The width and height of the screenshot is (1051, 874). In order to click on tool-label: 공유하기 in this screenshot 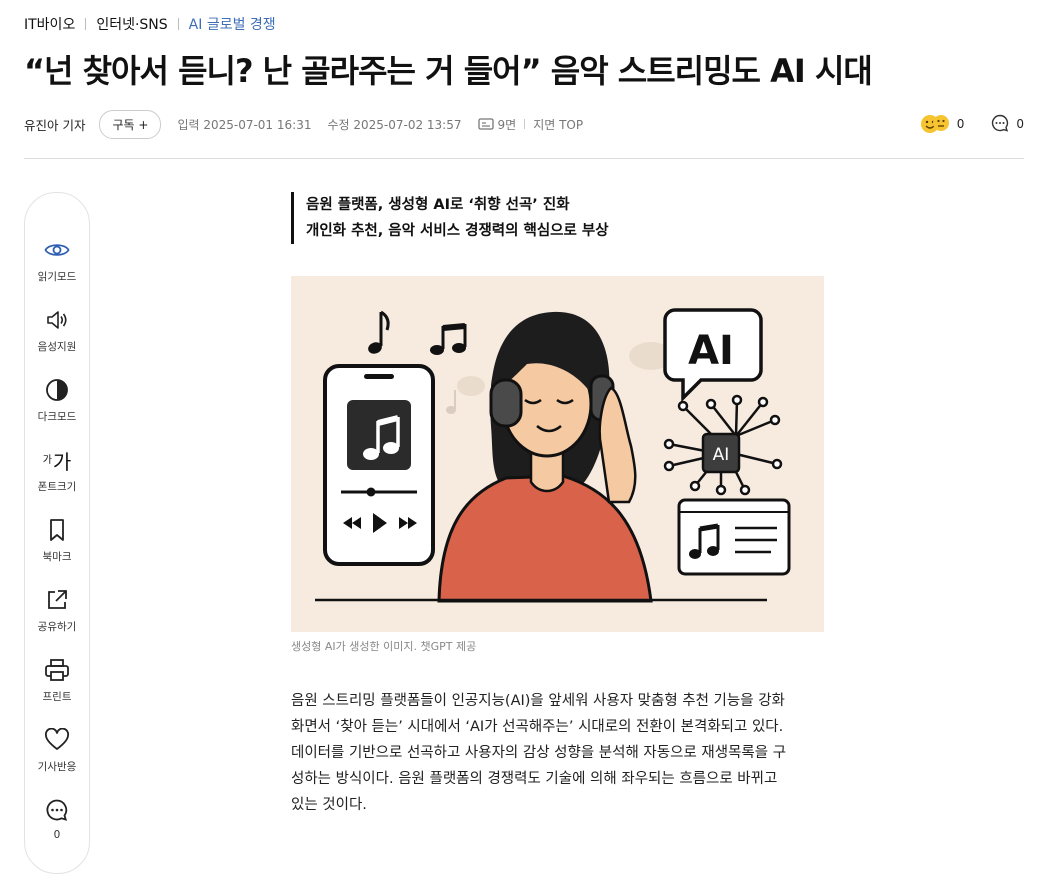, I will do `click(57, 627)`.